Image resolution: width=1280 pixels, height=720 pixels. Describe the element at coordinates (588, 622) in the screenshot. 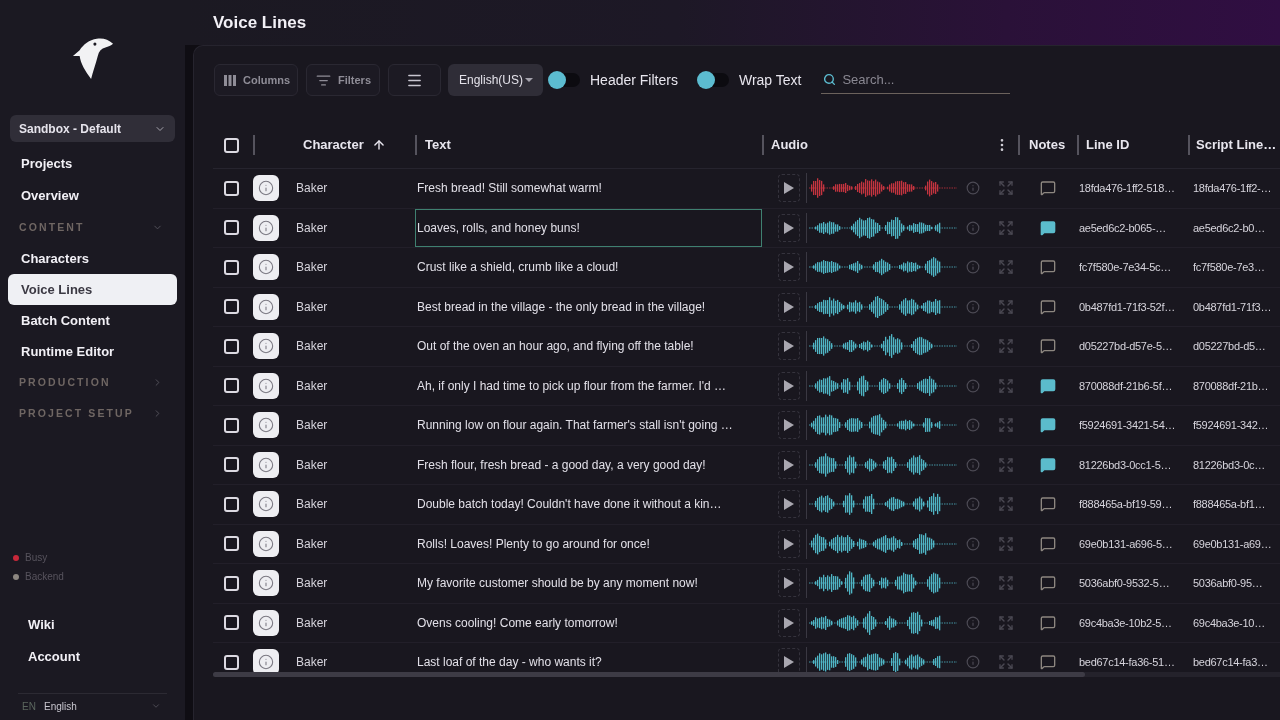

I see `table-cell: Ovens cooling! Come early tomorrow!` at that location.